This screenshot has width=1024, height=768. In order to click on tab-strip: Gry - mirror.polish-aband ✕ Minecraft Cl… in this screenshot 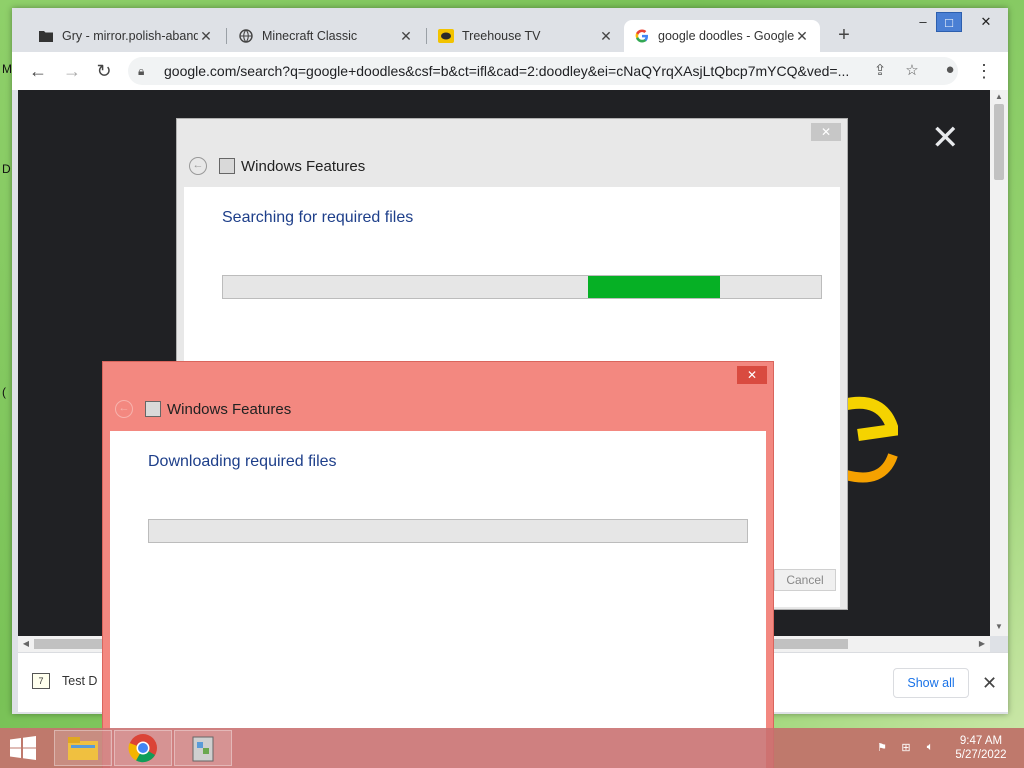, I will do `click(510, 30)`.